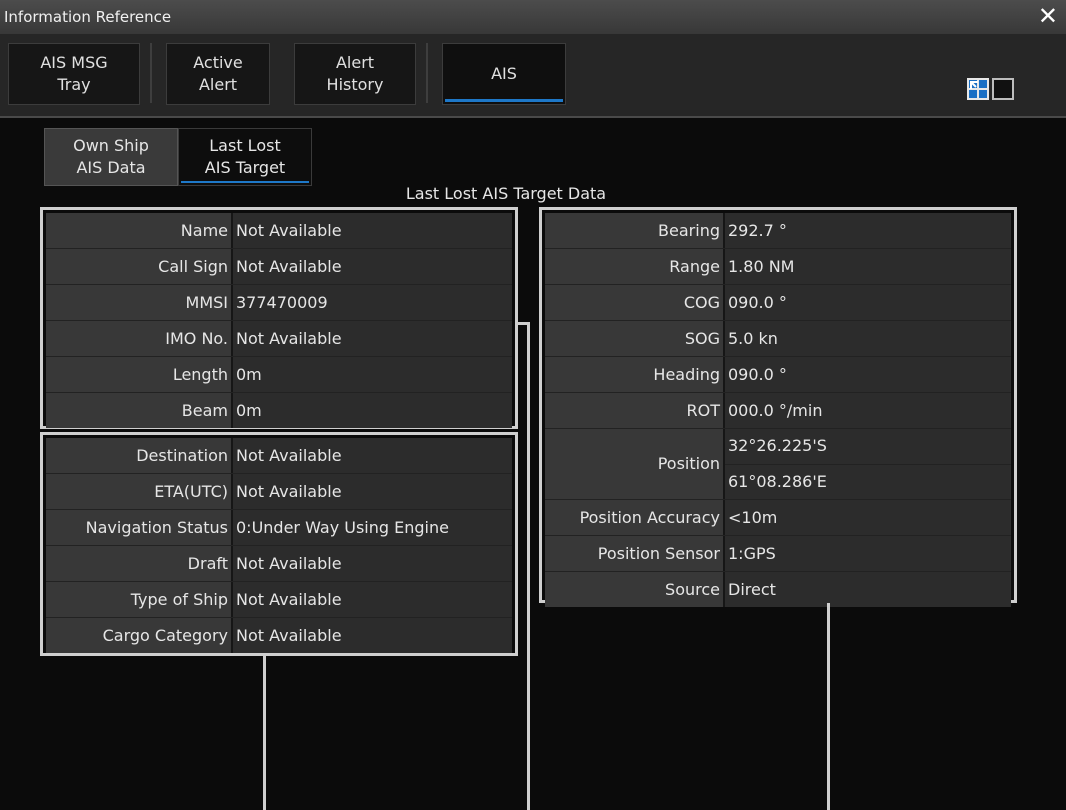 This screenshot has height=810, width=1066. What do you see at coordinates (139, 563) in the screenshot?
I see `field-label: Draft` at bounding box center [139, 563].